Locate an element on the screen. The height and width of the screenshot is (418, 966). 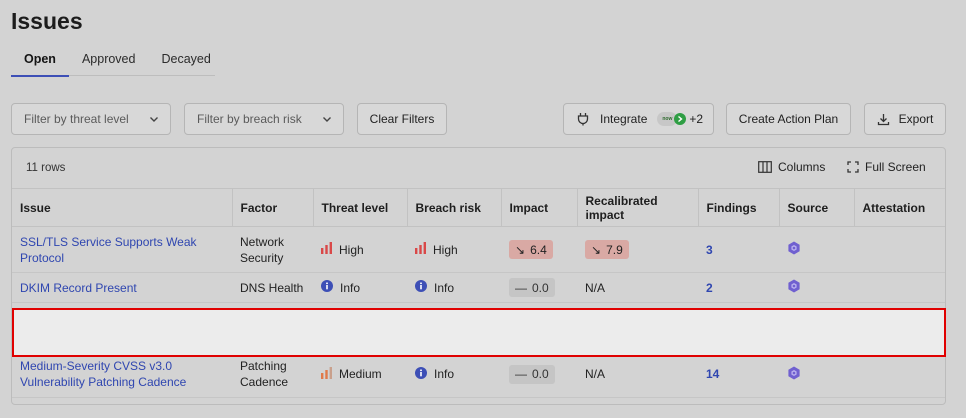
threat-level: Medium is located at coordinates (351, 374).